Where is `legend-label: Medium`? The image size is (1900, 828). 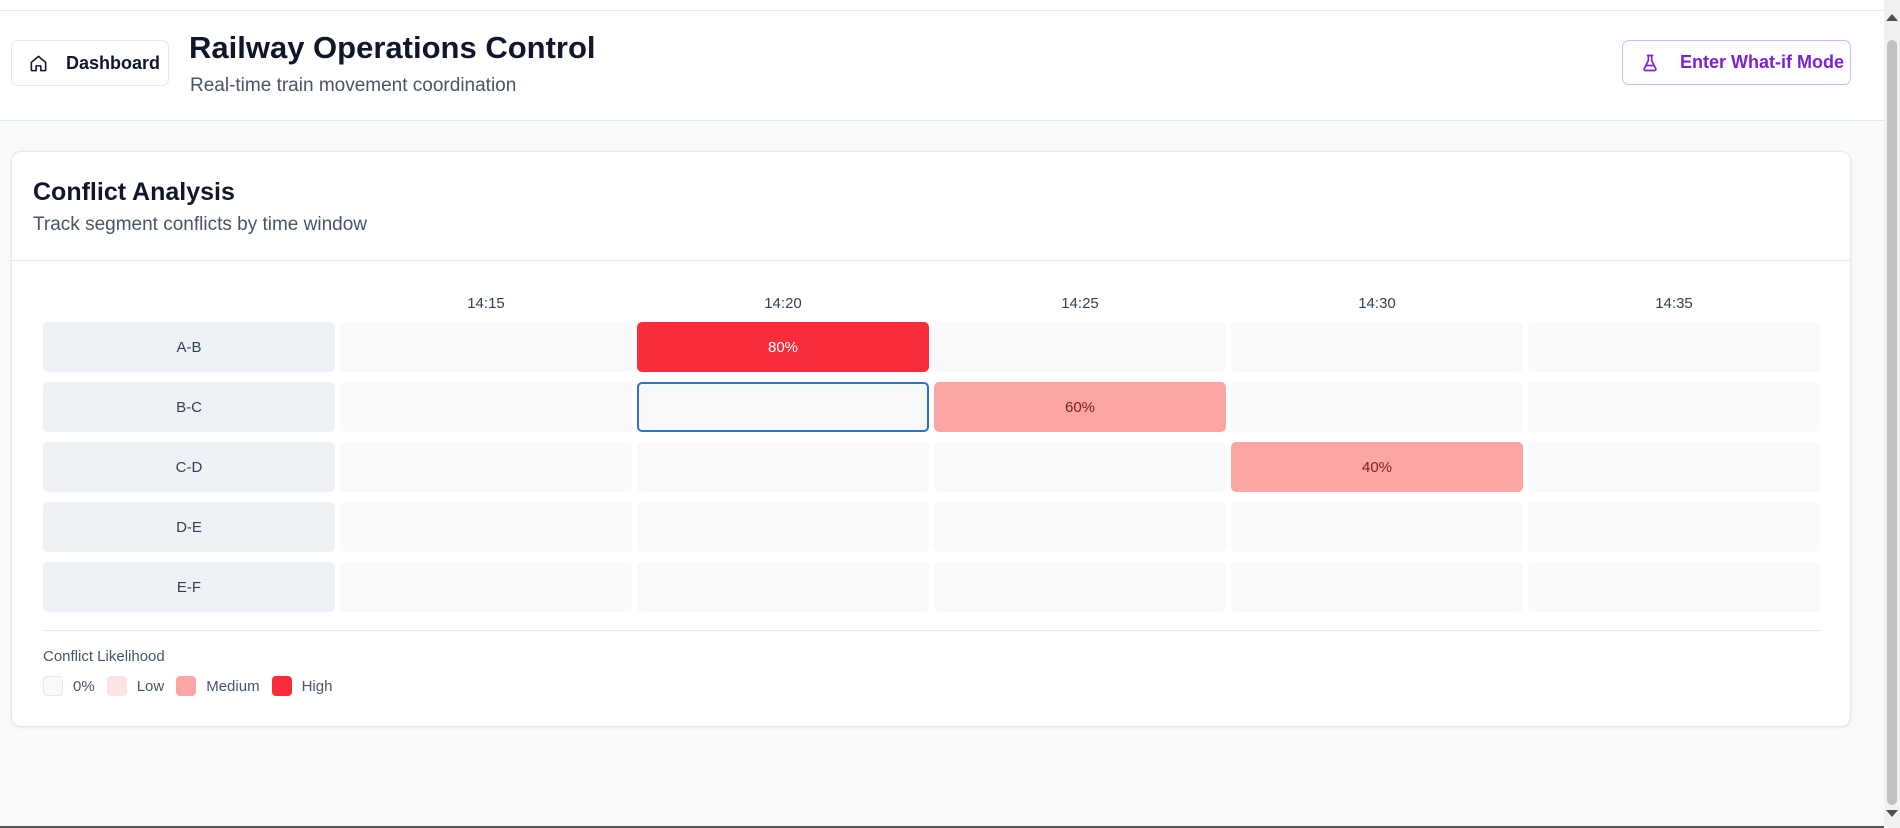
legend-label: Medium is located at coordinates (233, 686).